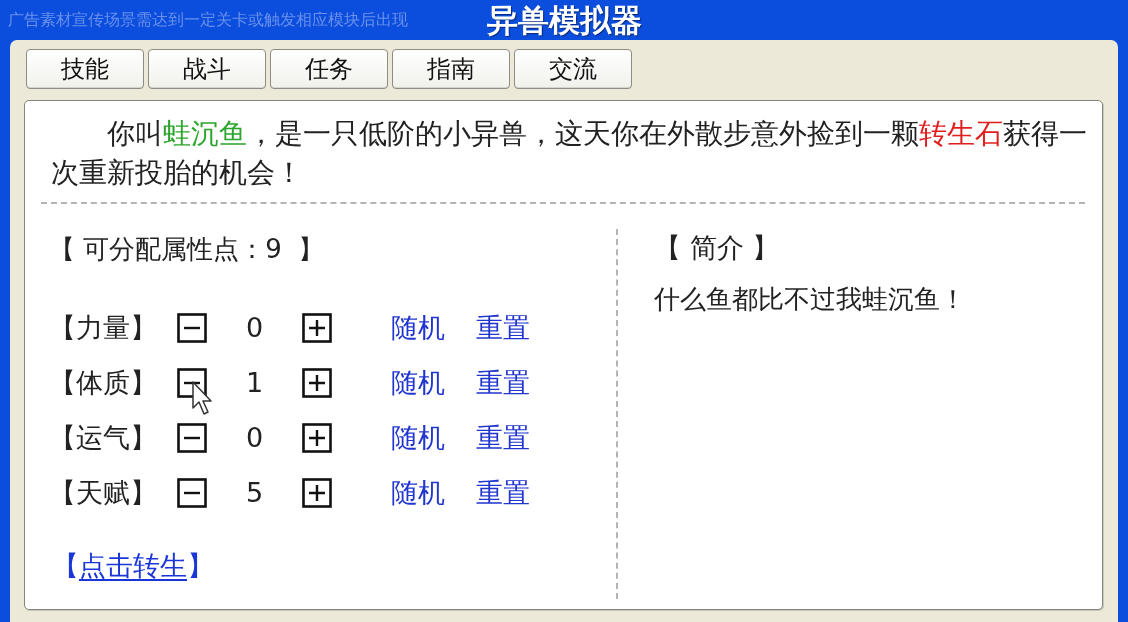 This screenshot has height=622, width=1128. What do you see at coordinates (810, 299) in the screenshot?
I see `intro-text: 什么鱼都比不过我蛙沉鱼！` at bounding box center [810, 299].